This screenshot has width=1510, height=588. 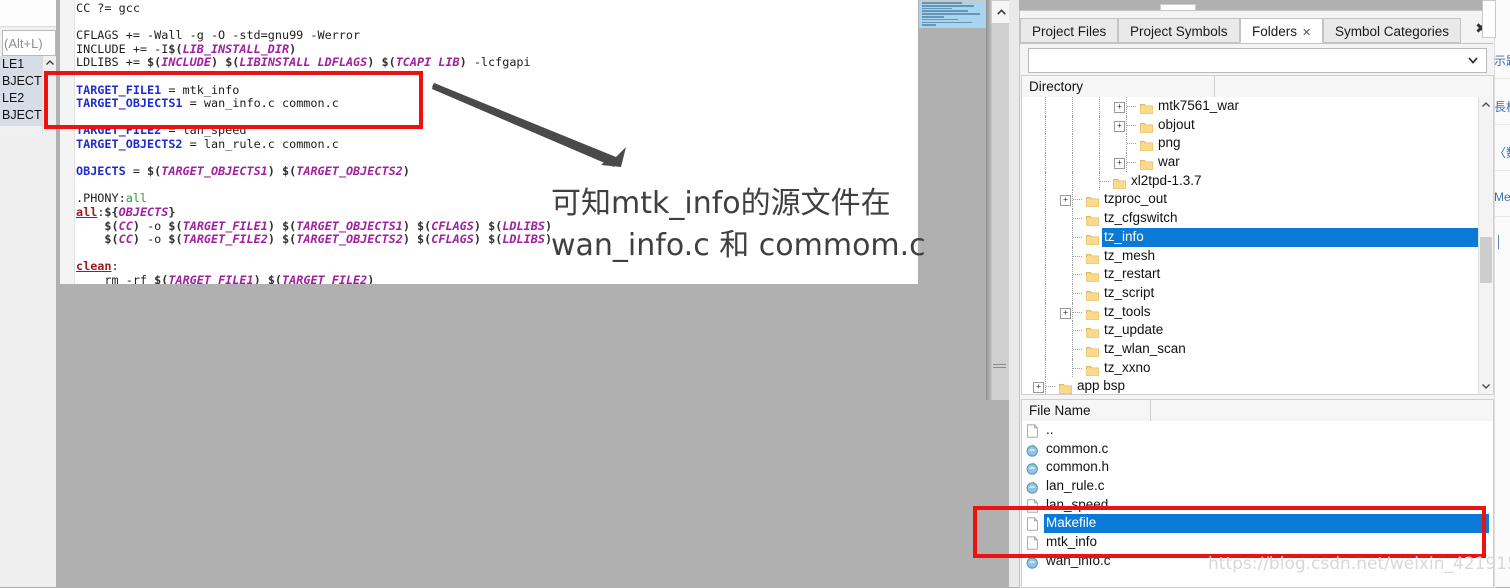 What do you see at coordinates (1178, 7) in the screenshot?
I see `panel-drag-nub` at bounding box center [1178, 7].